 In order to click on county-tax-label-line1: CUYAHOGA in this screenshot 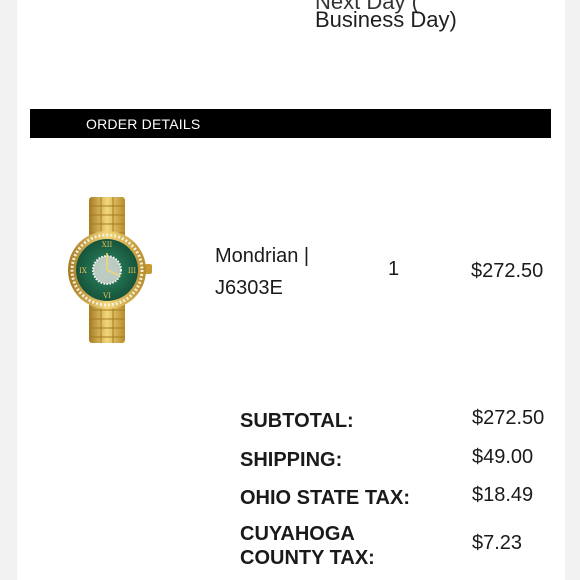, I will do `click(297, 534)`.